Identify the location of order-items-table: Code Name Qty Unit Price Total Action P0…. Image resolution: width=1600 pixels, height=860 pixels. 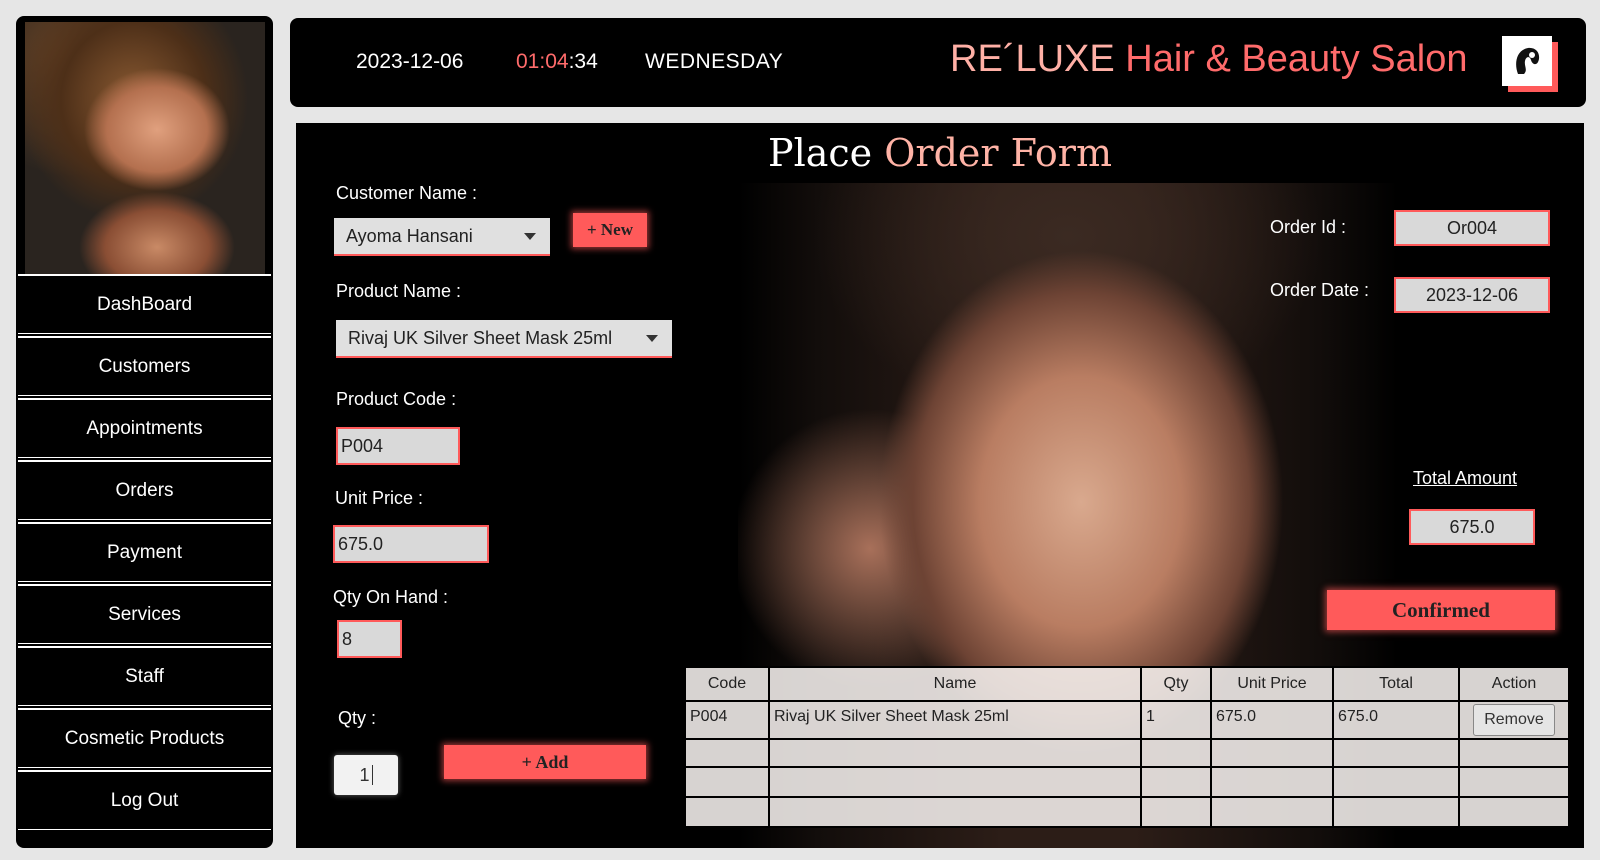
(1127, 747).